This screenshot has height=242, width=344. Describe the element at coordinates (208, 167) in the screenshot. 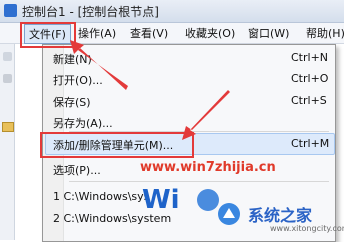

I see `watermark-url: www.win7zhijia.cn` at that location.